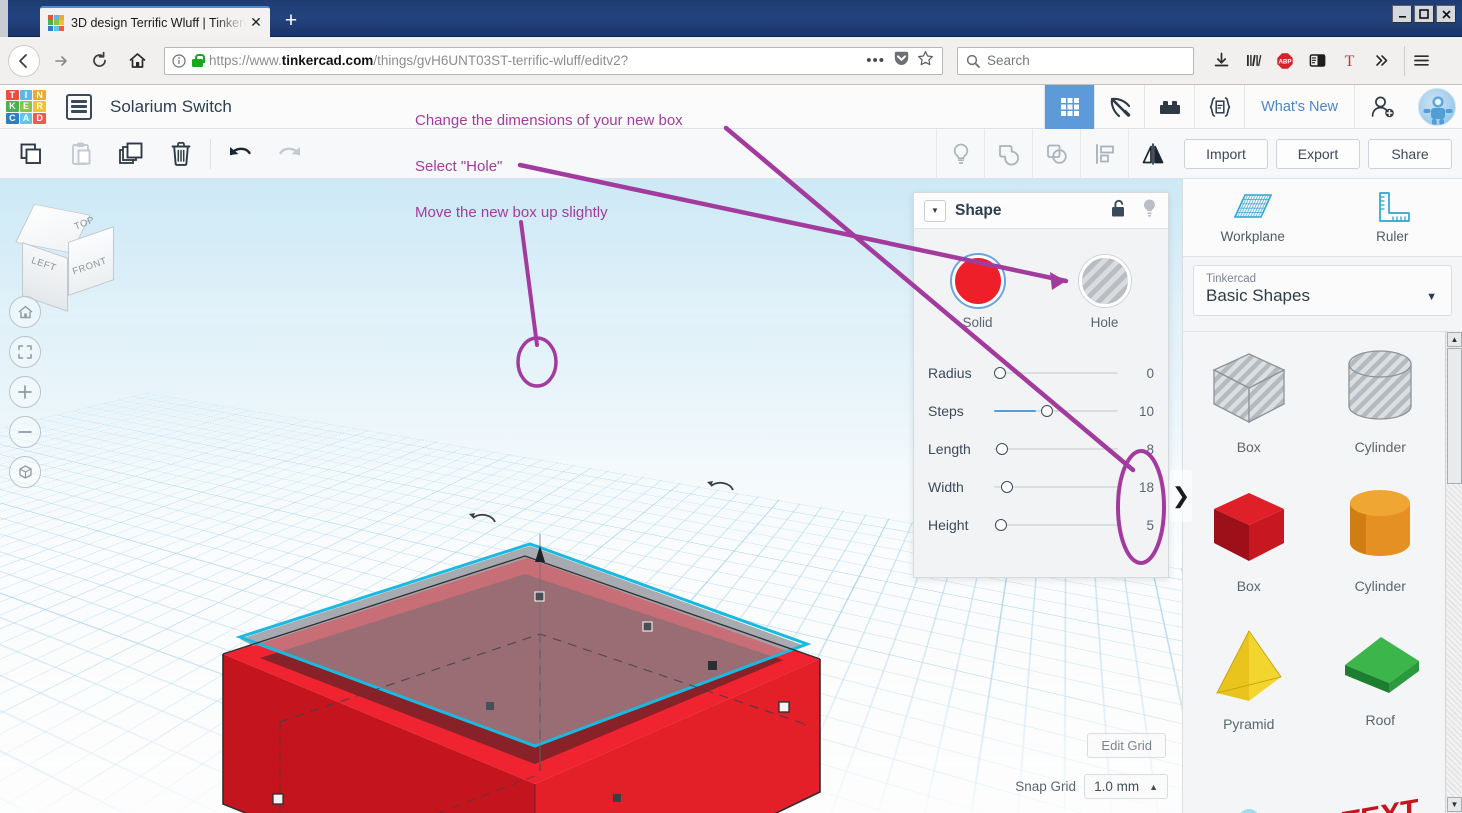  What do you see at coordinates (926, 61) in the screenshot?
I see `star-icon` at bounding box center [926, 61].